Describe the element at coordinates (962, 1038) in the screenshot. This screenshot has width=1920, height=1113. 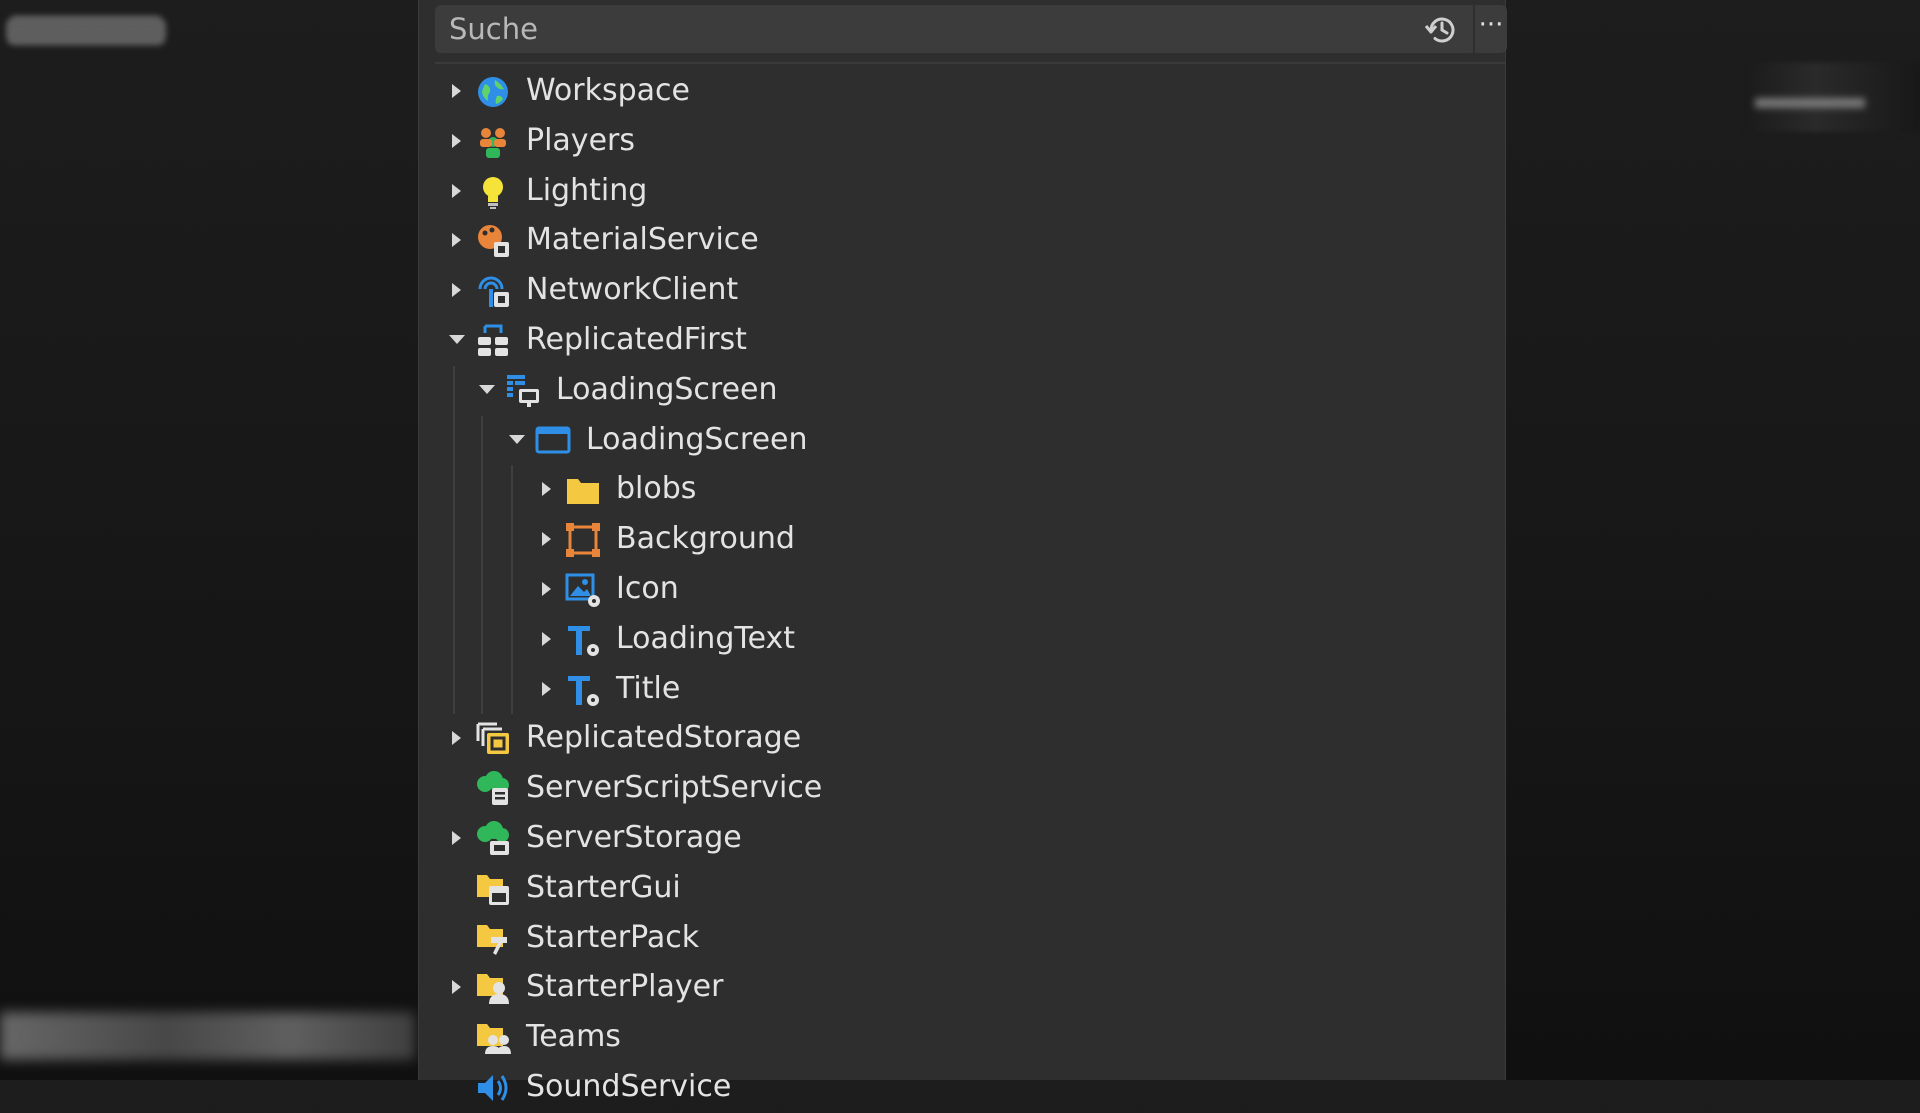
I see `tree-item-teams: Teams` at that location.